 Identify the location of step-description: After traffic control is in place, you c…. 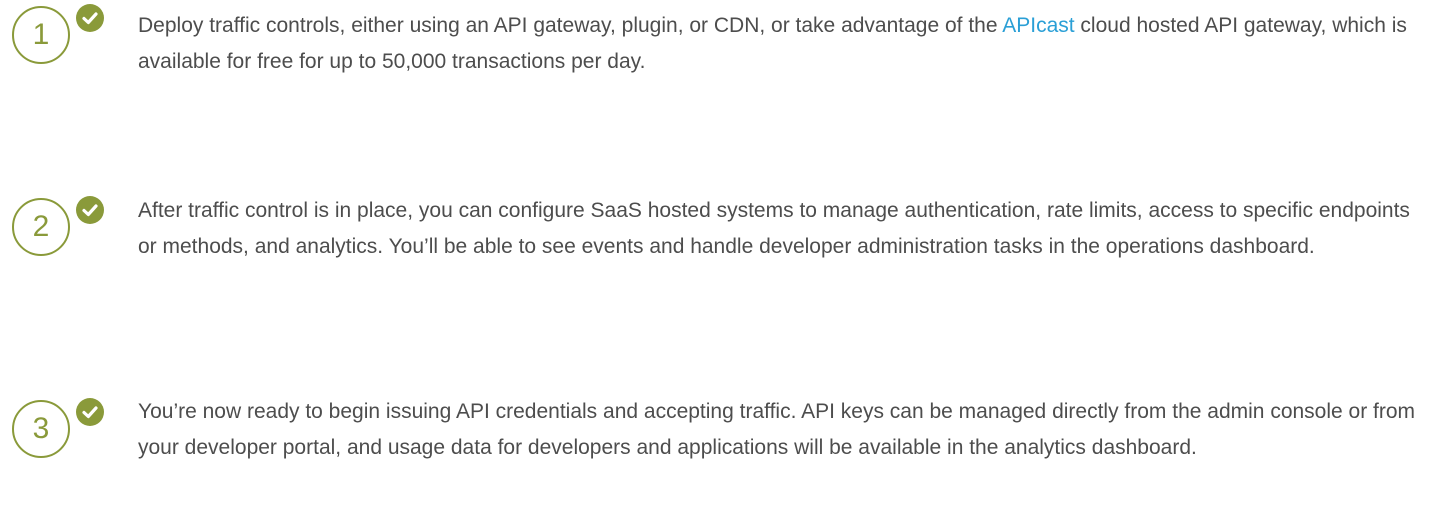
(774, 228).